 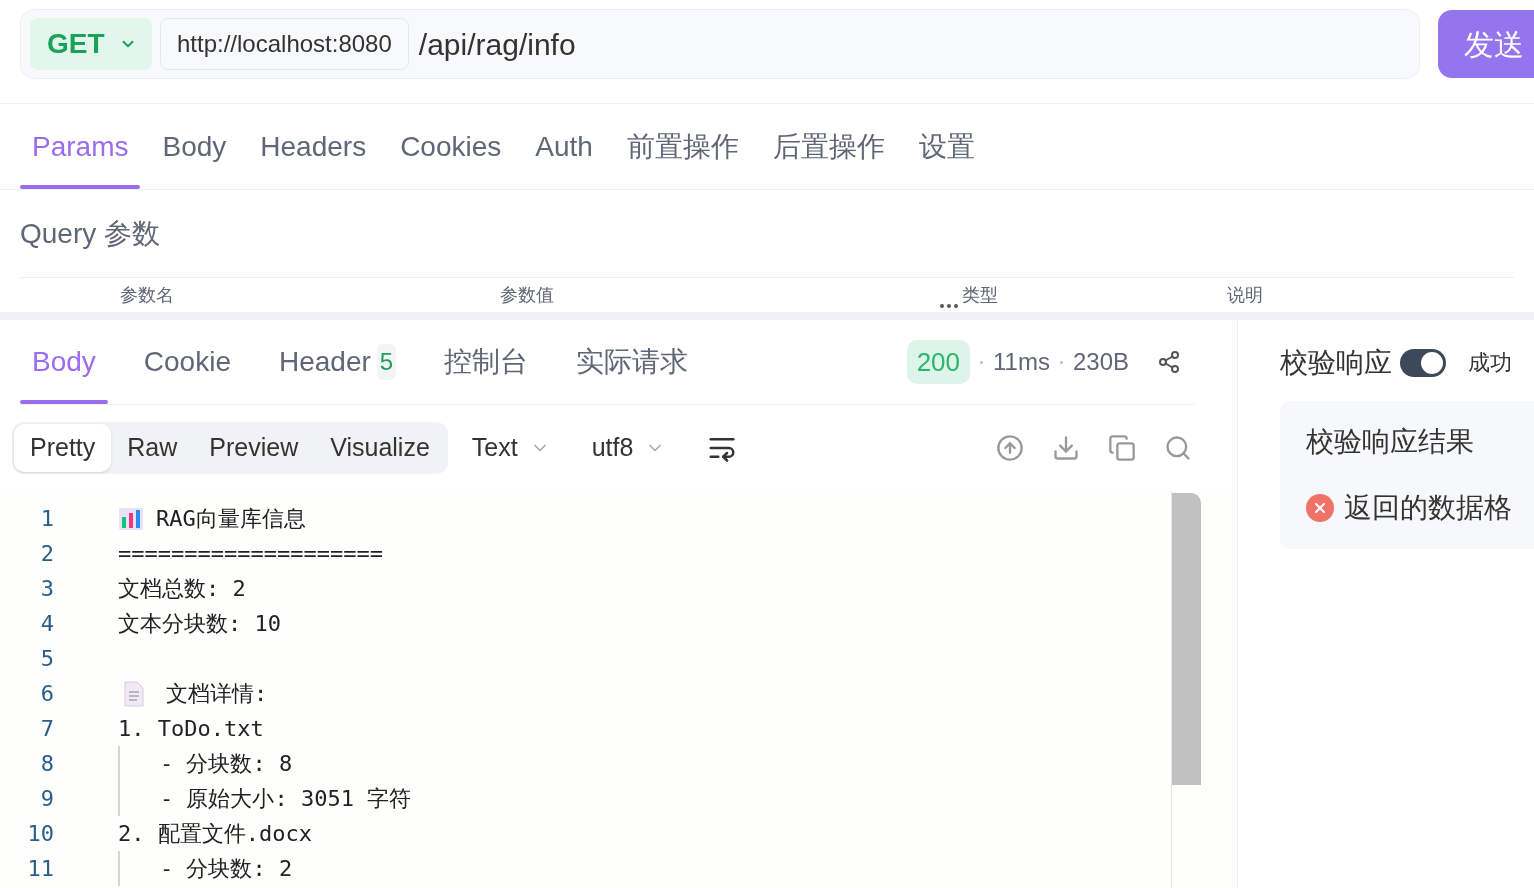 What do you see at coordinates (217, 694) in the screenshot?
I see `code-text: 文档详情:` at bounding box center [217, 694].